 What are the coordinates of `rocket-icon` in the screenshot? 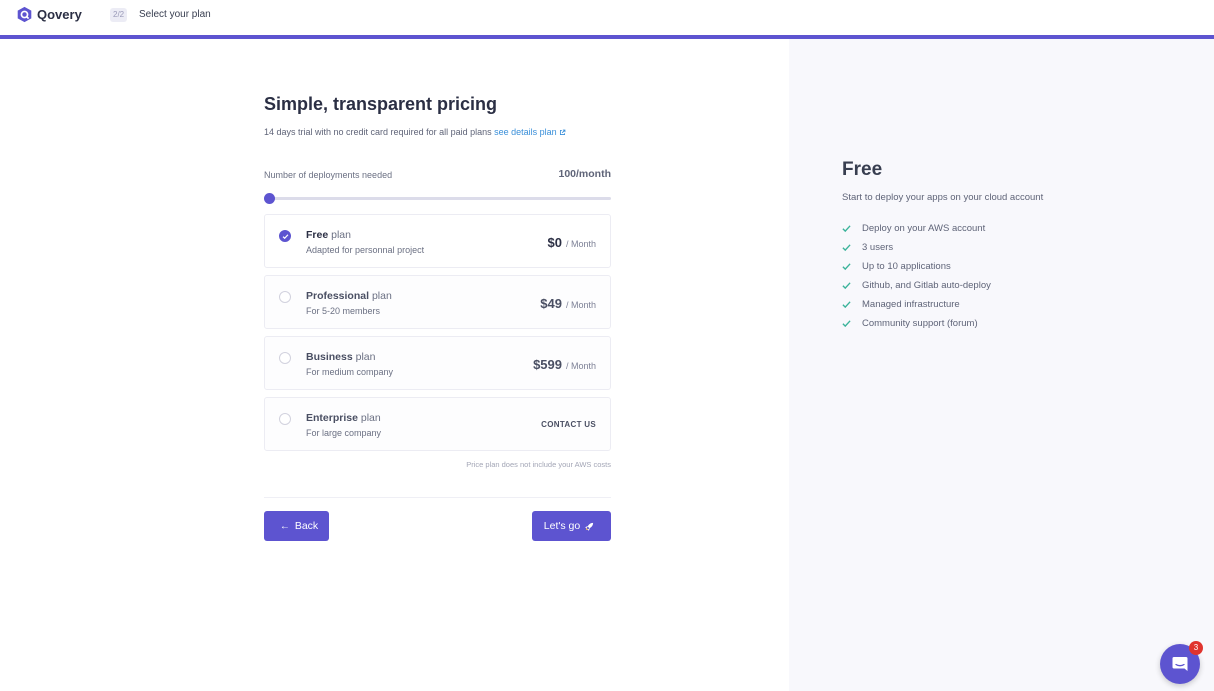 It's located at (589, 526).